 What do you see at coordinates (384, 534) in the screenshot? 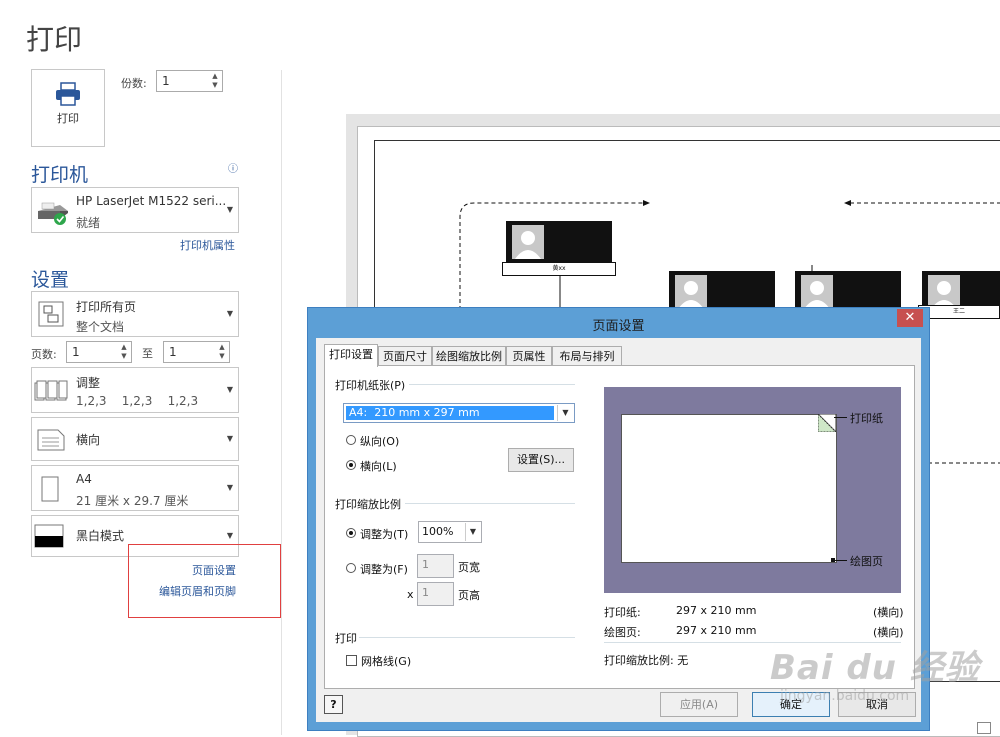
I see `fit-to-label: 调整为(T)` at bounding box center [384, 534].